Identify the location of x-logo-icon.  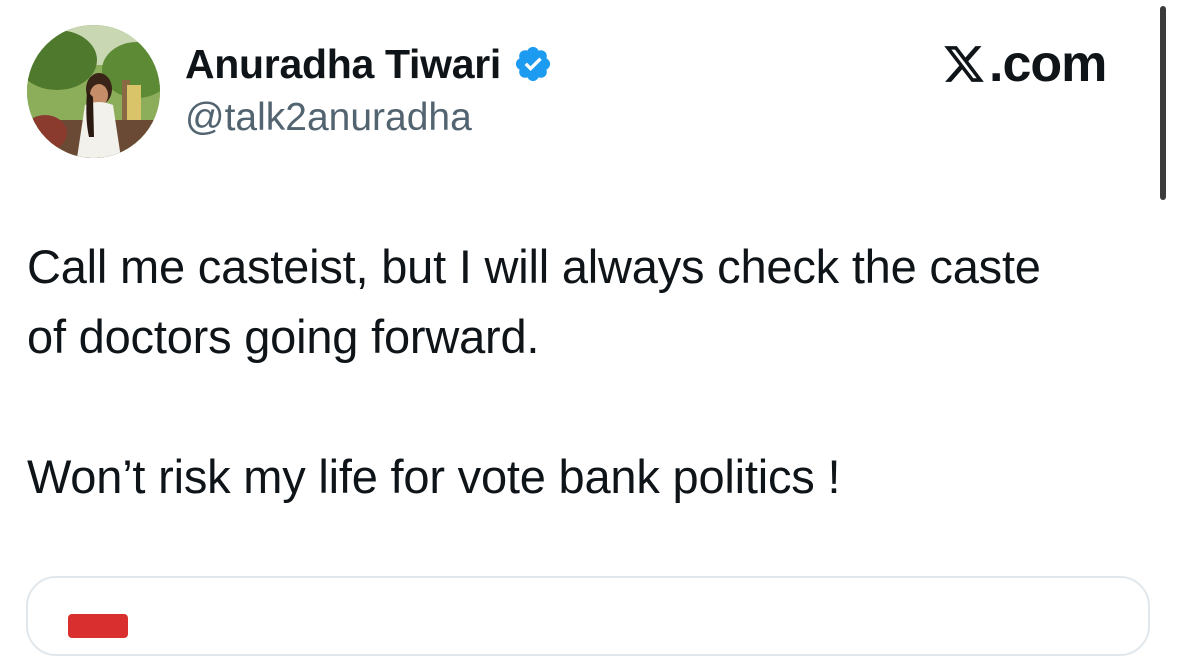
(964, 64).